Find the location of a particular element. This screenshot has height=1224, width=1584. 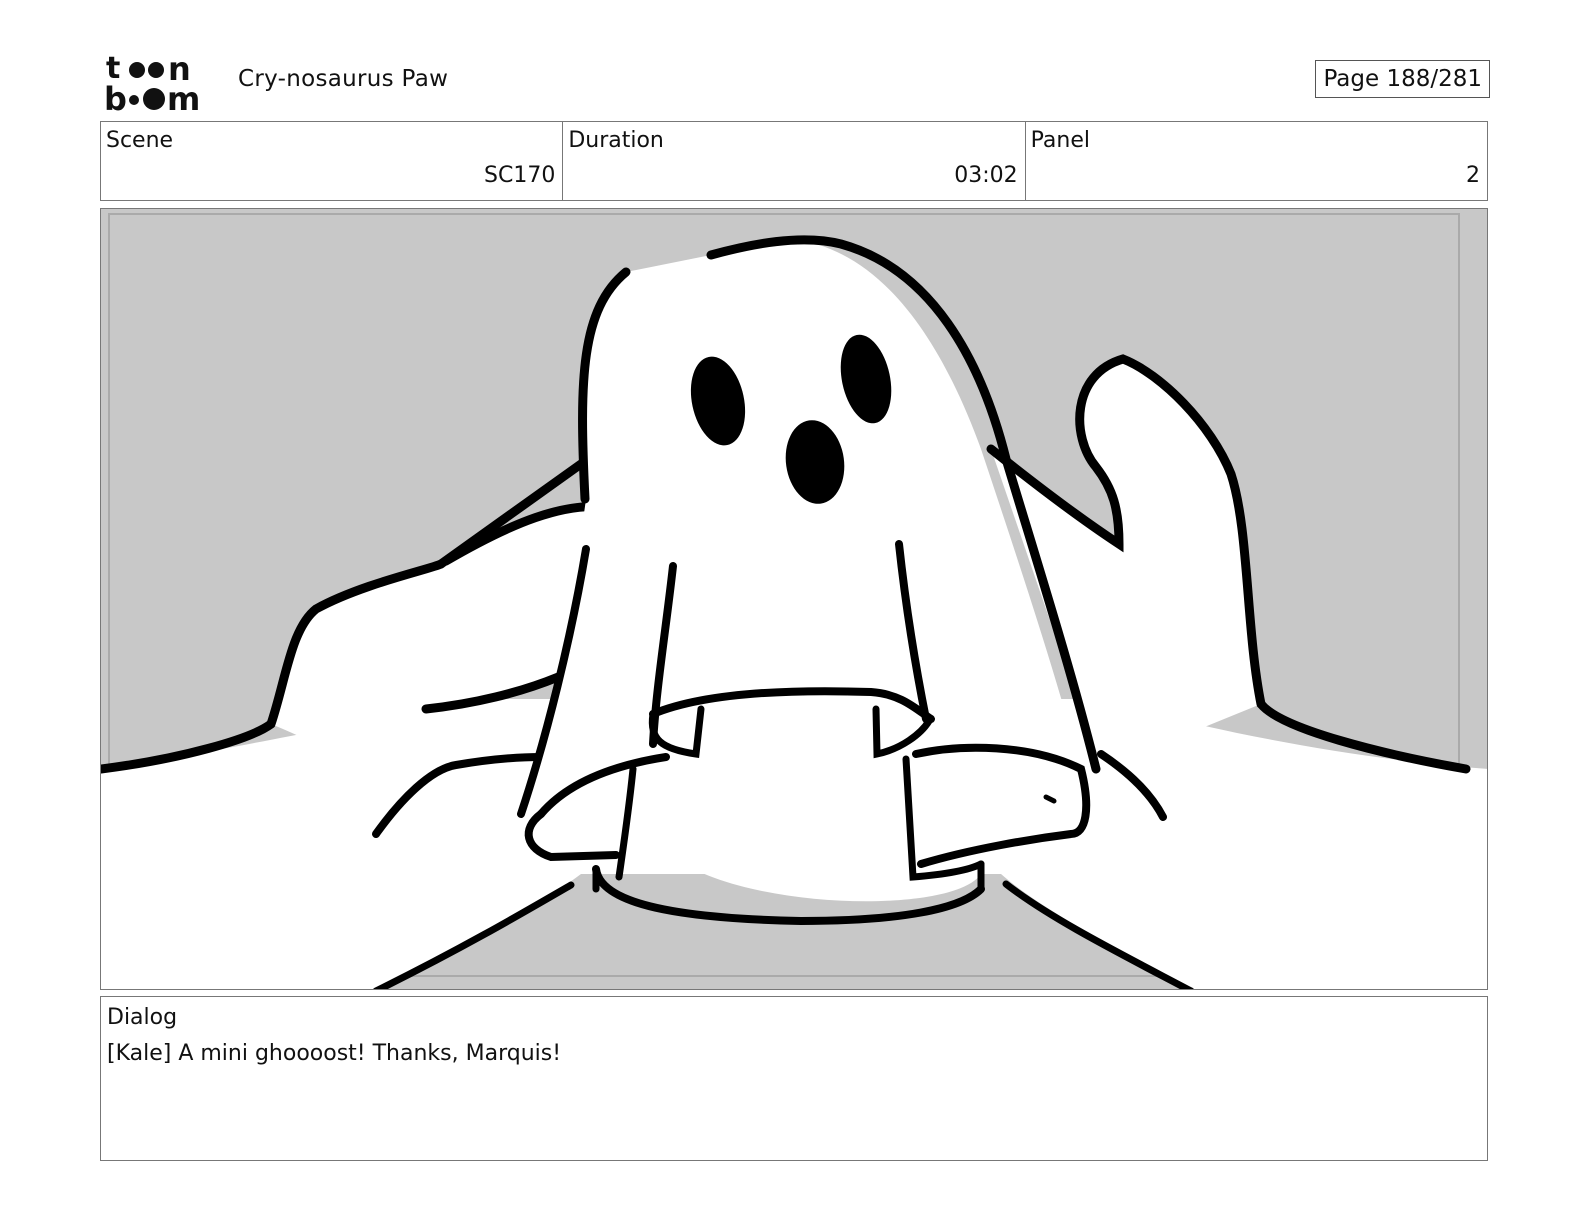

scene-label: Scene is located at coordinates (140, 140).